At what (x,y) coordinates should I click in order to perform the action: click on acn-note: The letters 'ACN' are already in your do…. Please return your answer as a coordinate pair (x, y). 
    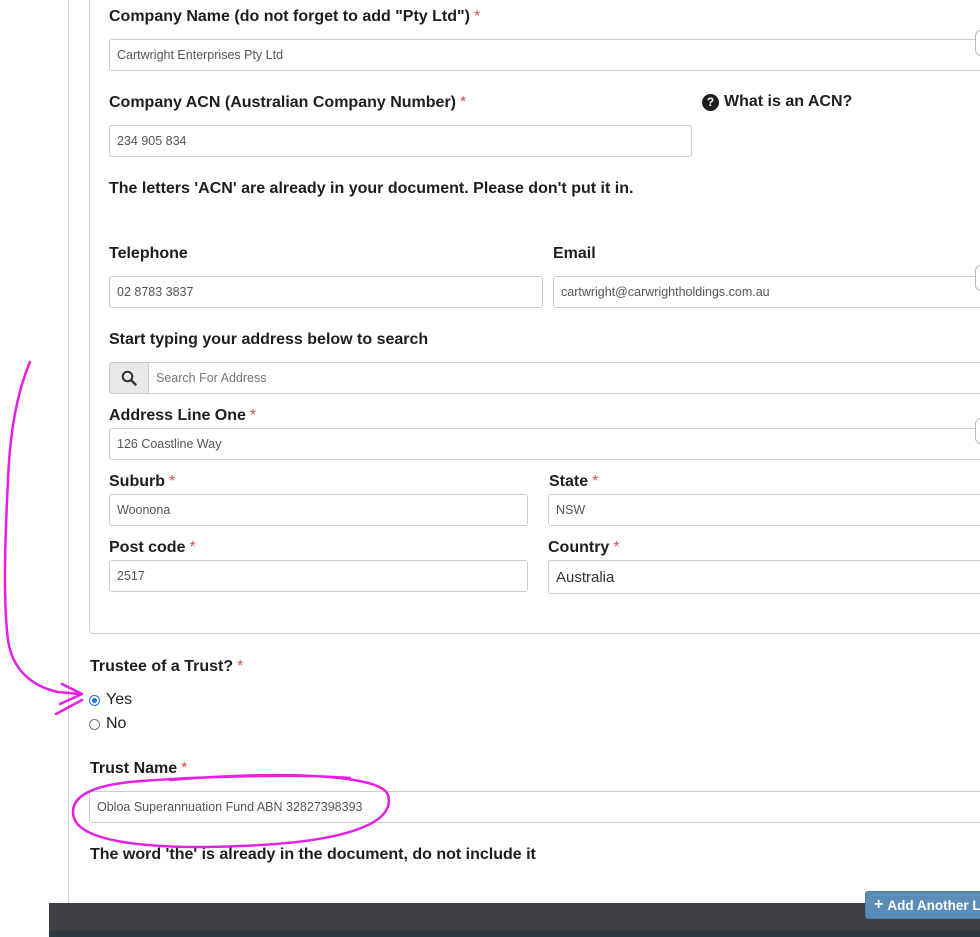
    Looking at the image, I should click on (371, 188).